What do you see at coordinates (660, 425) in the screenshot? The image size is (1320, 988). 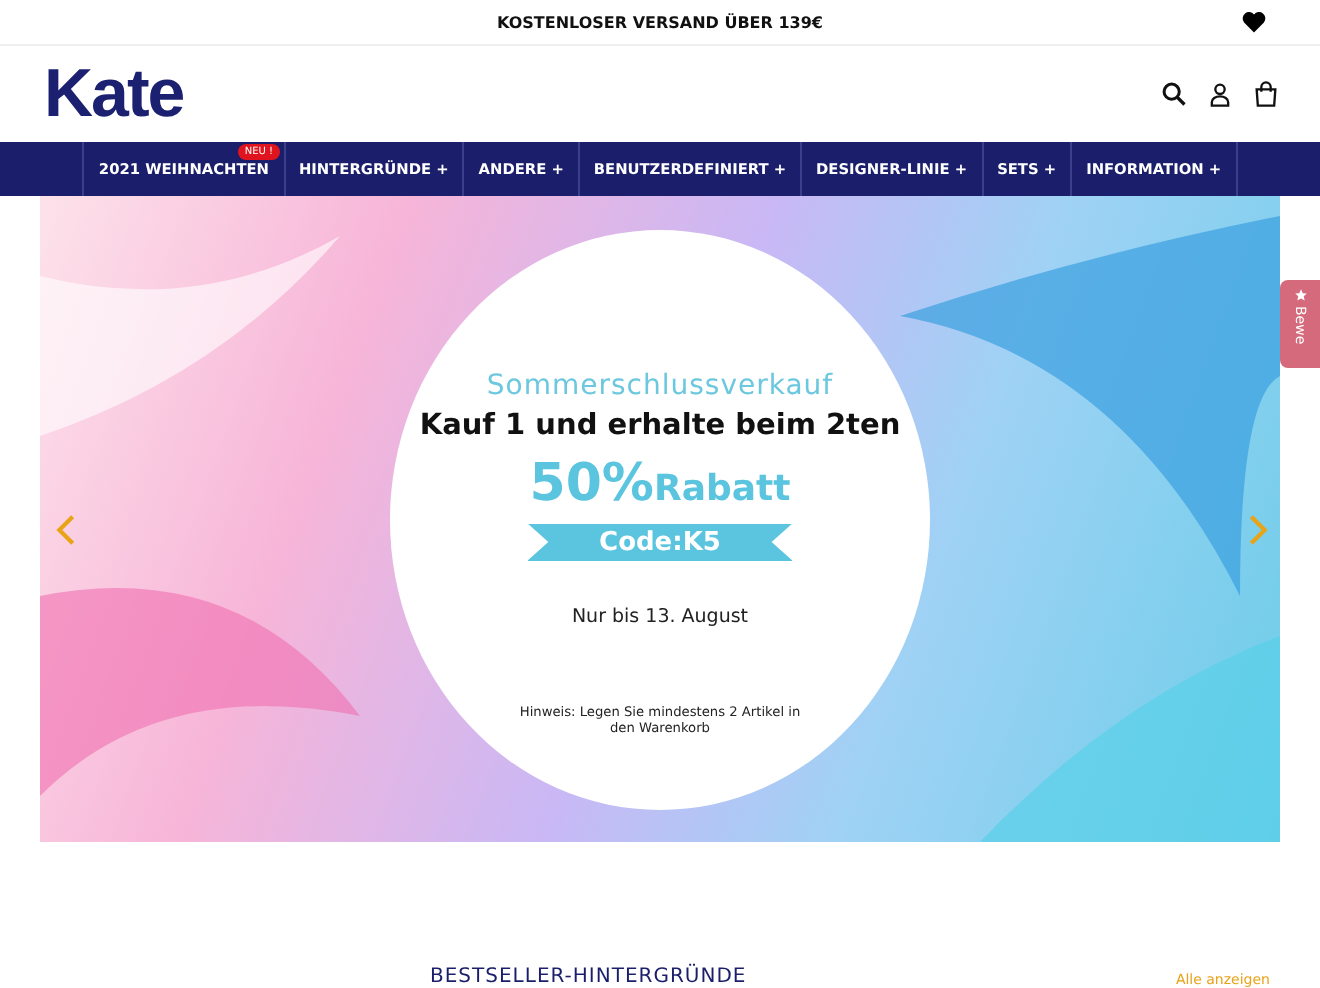 I see `promo-headline: Kauf 1 und erhalte beim 2ten` at bounding box center [660, 425].